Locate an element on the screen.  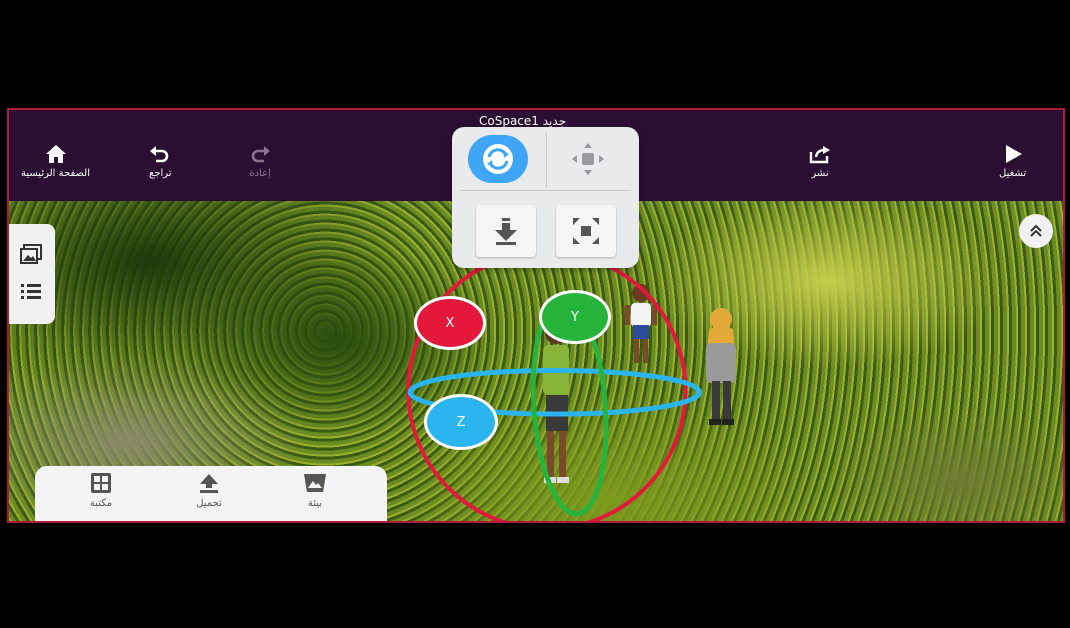
environment-button: بيئة is located at coordinates (315, 490).